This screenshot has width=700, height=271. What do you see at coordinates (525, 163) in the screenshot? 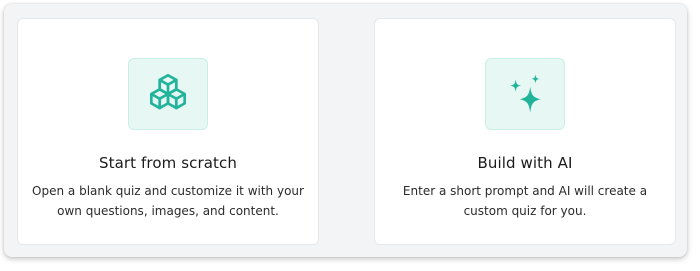
I see `card-title: Build with AI` at bounding box center [525, 163].